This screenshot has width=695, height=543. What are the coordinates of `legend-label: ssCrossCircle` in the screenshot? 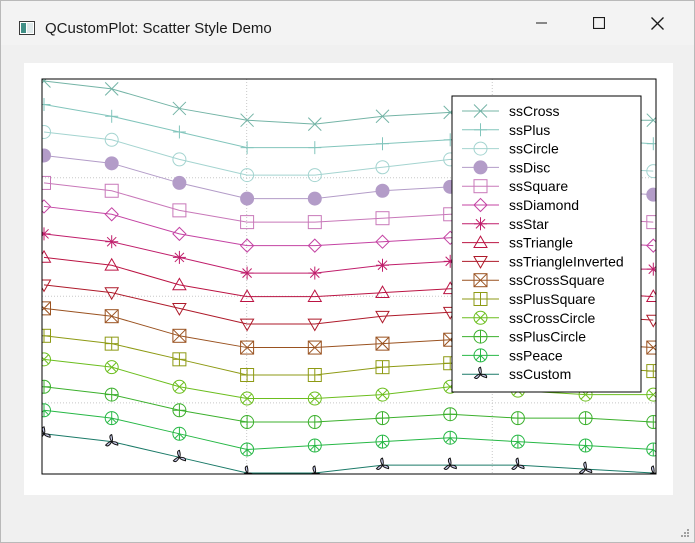 It's located at (552, 318).